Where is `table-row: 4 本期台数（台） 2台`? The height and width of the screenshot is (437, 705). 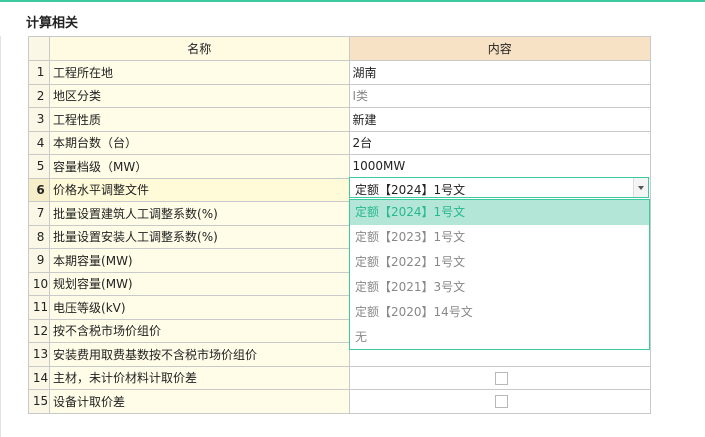 table-row: 4 本期台数（台） 2台 is located at coordinates (339, 142).